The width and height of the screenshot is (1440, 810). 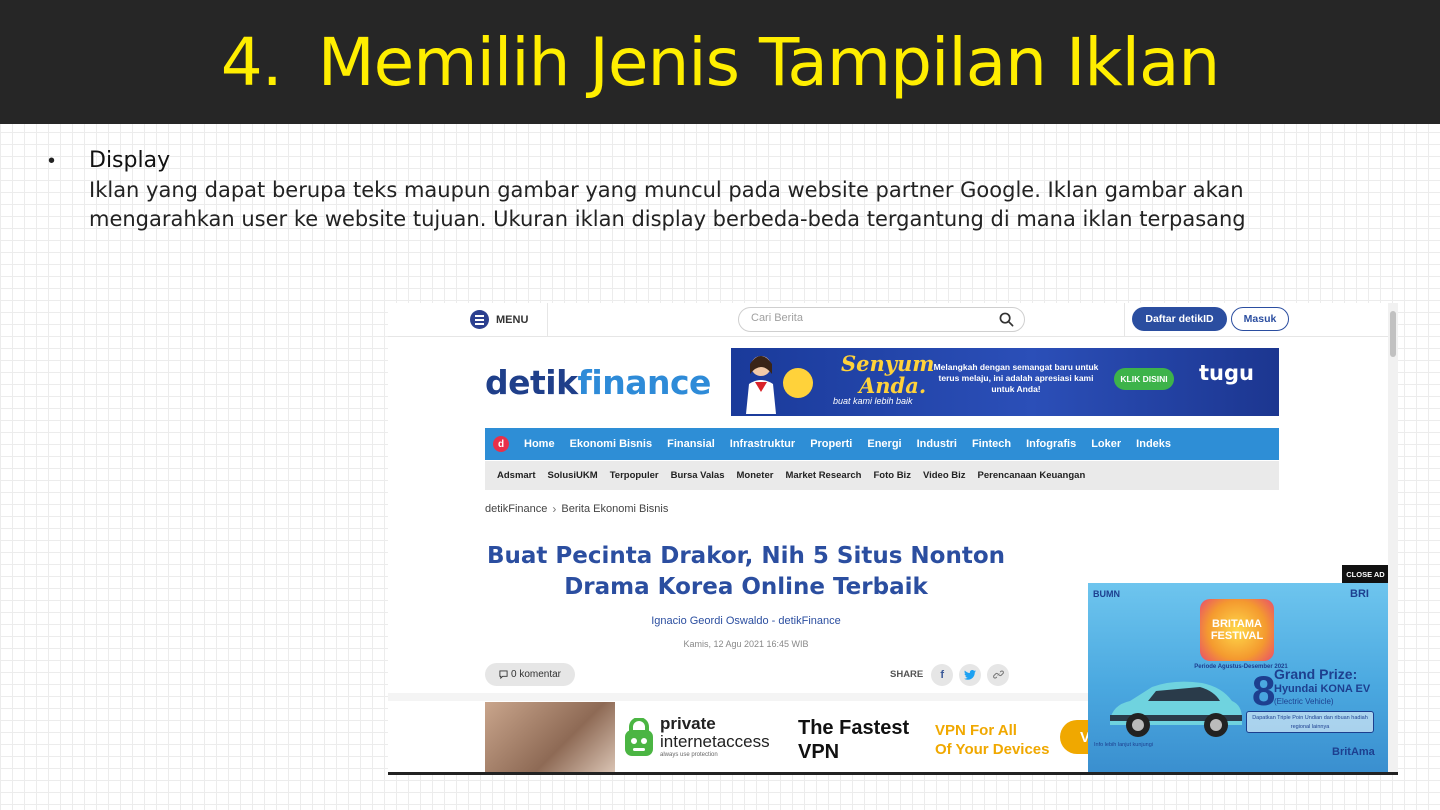 What do you see at coordinates (251, 62) in the screenshot?
I see `slide-title-number: 4.` at bounding box center [251, 62].